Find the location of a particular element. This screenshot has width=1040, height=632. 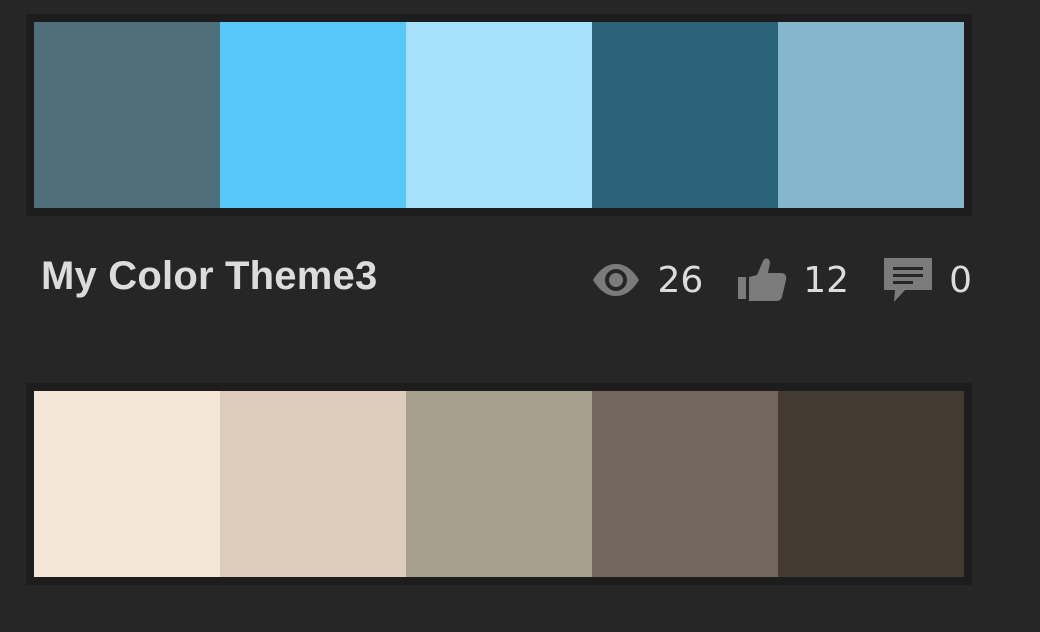

likes-count: 12 is located at coordinates (826, 280).